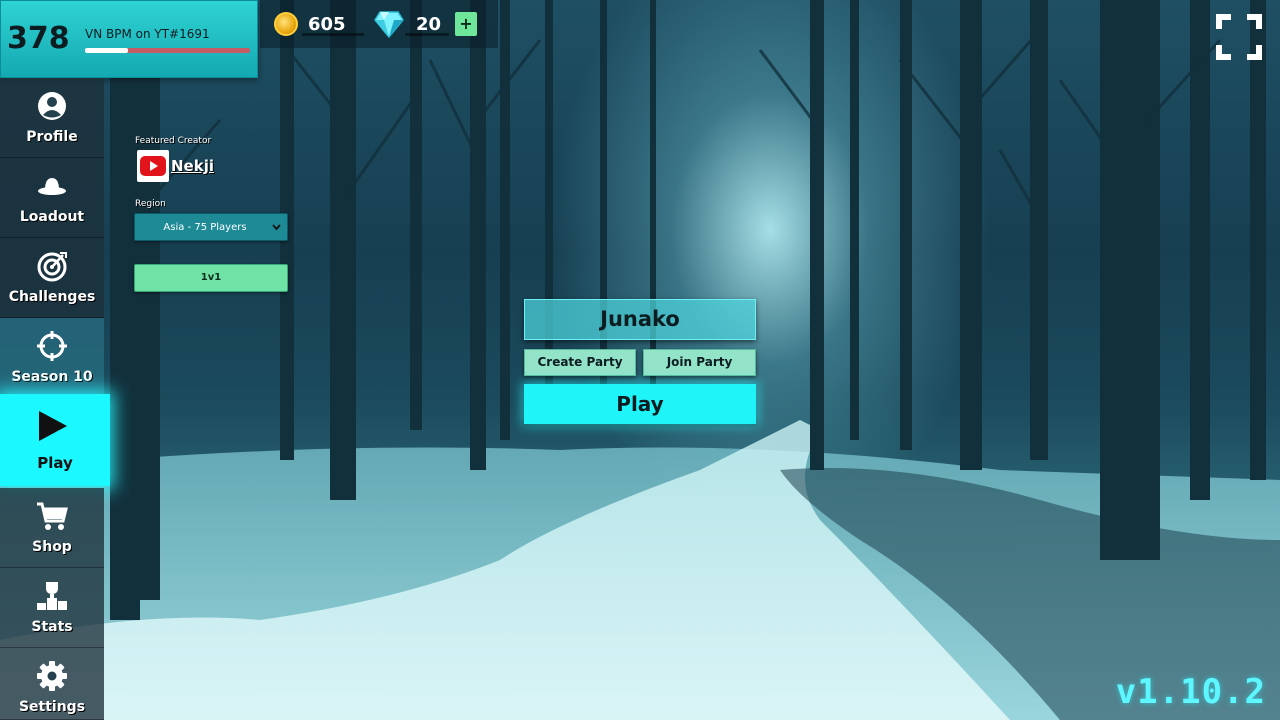  I want to click on gem-count: 20, so click(429, 24).